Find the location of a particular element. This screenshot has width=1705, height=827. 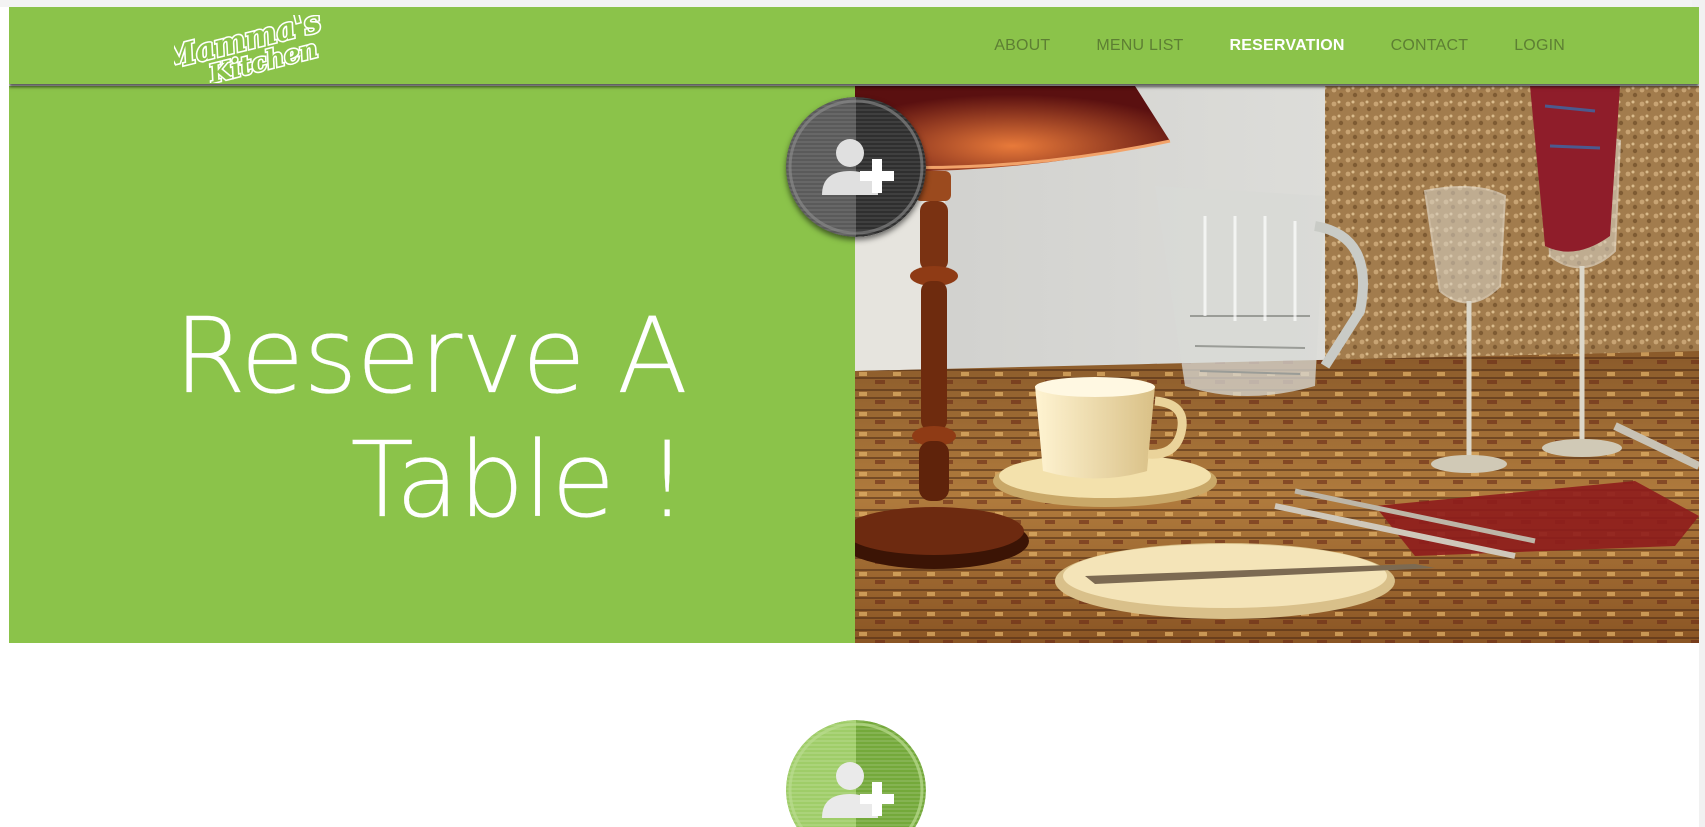

hero-title-line2: Table ! is located at coordinates (519, 479).